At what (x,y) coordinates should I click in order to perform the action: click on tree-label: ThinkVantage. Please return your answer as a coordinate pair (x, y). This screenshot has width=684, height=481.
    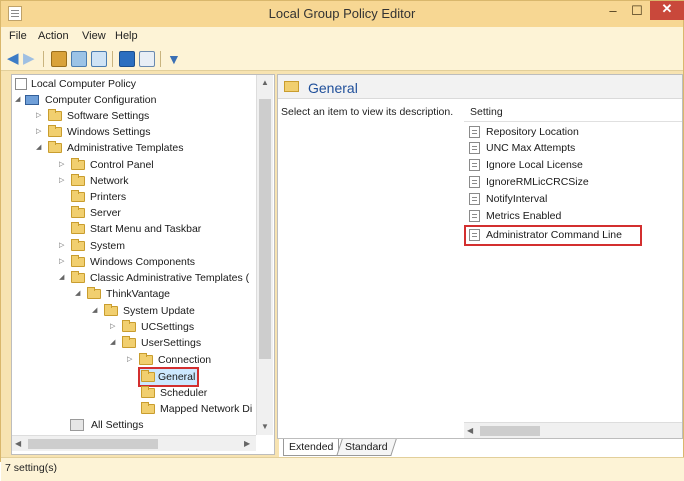
    Looking at the image, I should click on (138, 294).